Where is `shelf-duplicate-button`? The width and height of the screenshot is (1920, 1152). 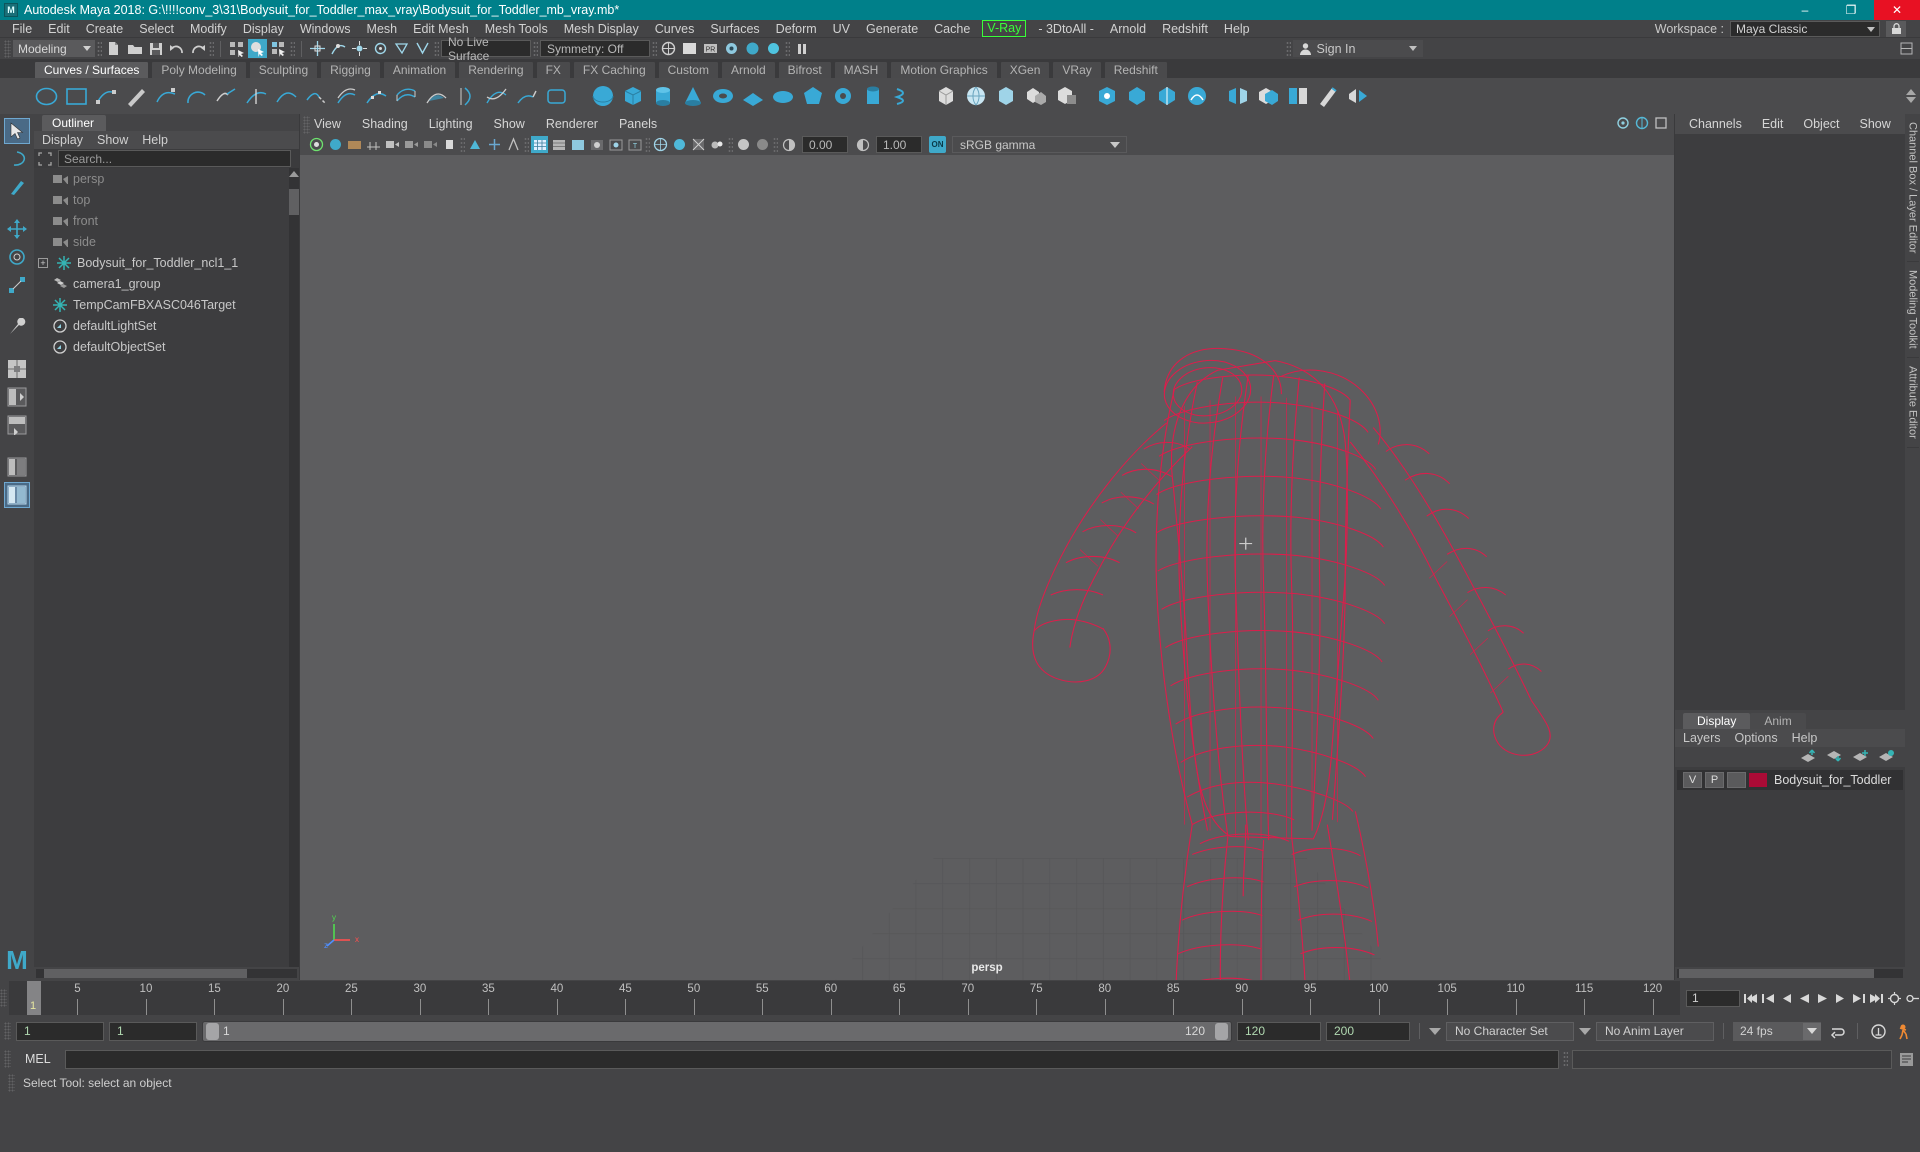
shelf-duplicate-button is located at coordinates (1268, 96).